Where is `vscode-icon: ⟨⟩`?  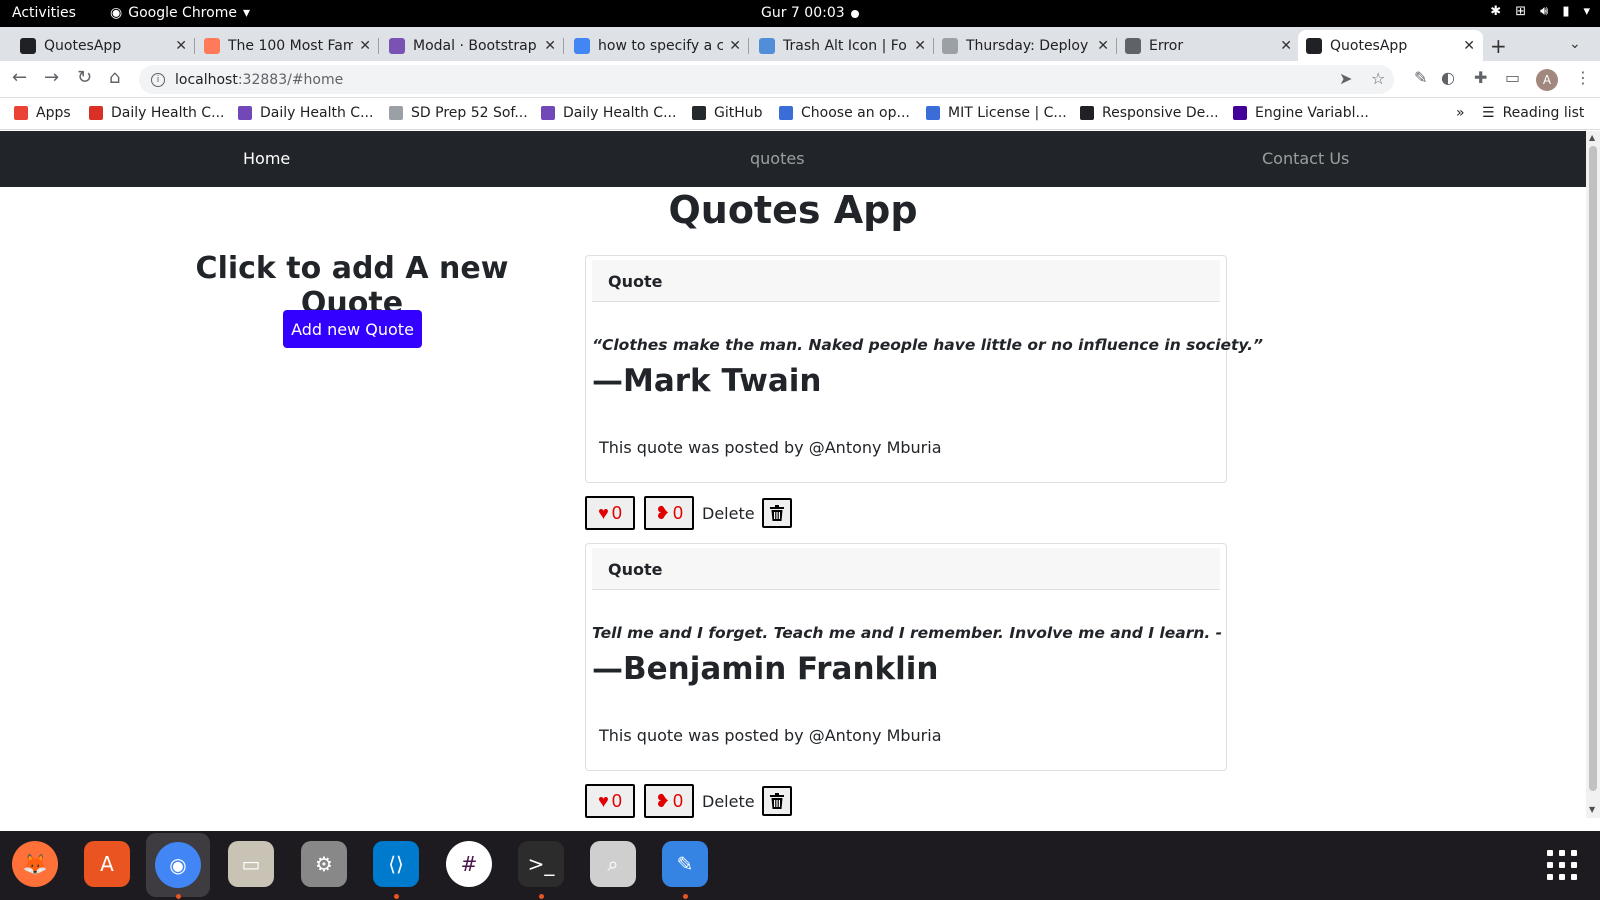
vscode-icon: ⟨⟩ is located at coordinates (396, 864).